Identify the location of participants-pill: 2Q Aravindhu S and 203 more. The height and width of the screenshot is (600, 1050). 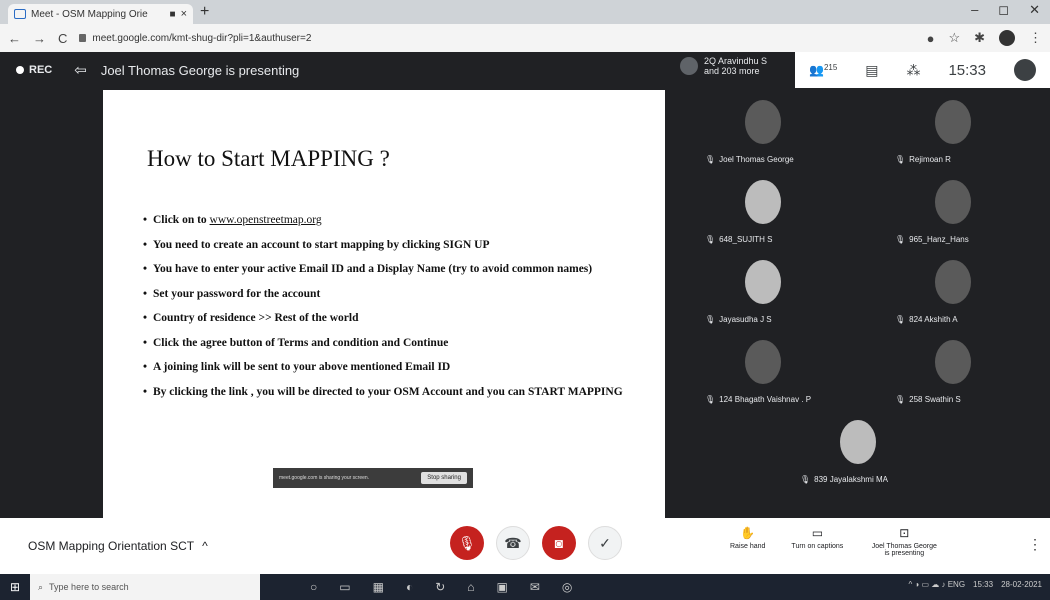
(723, 66).